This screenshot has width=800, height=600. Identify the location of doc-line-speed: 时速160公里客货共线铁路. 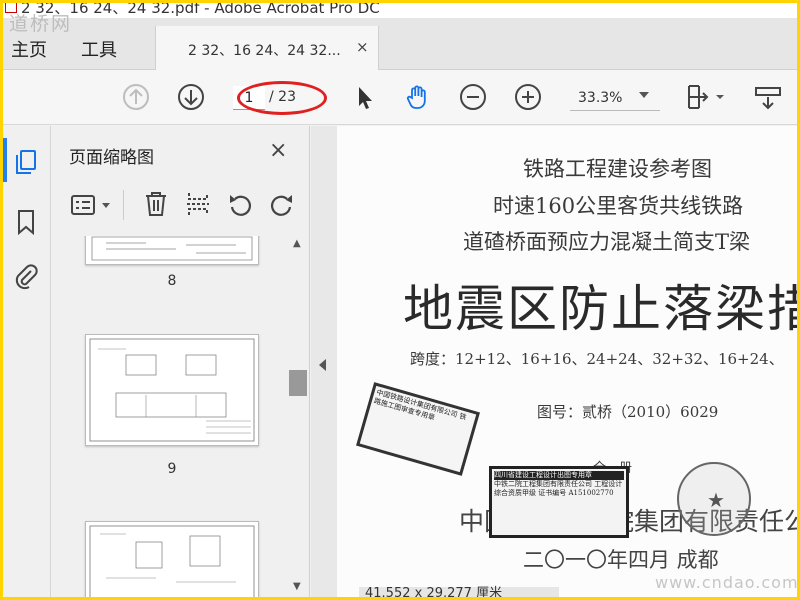
(618, 206).